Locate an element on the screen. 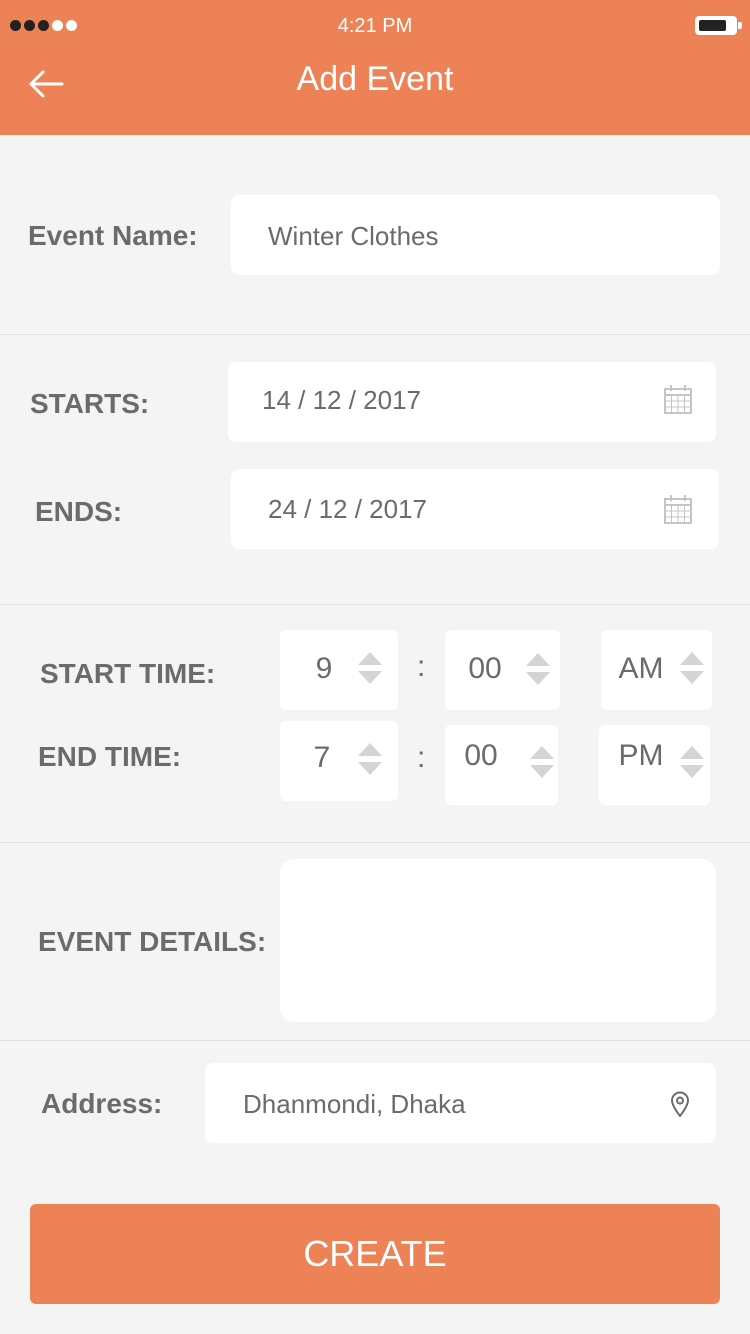 Image resolution: width=750 pixels, height=1334 pixels. ends-label: ENDS: is located at coordinates (79, 511).